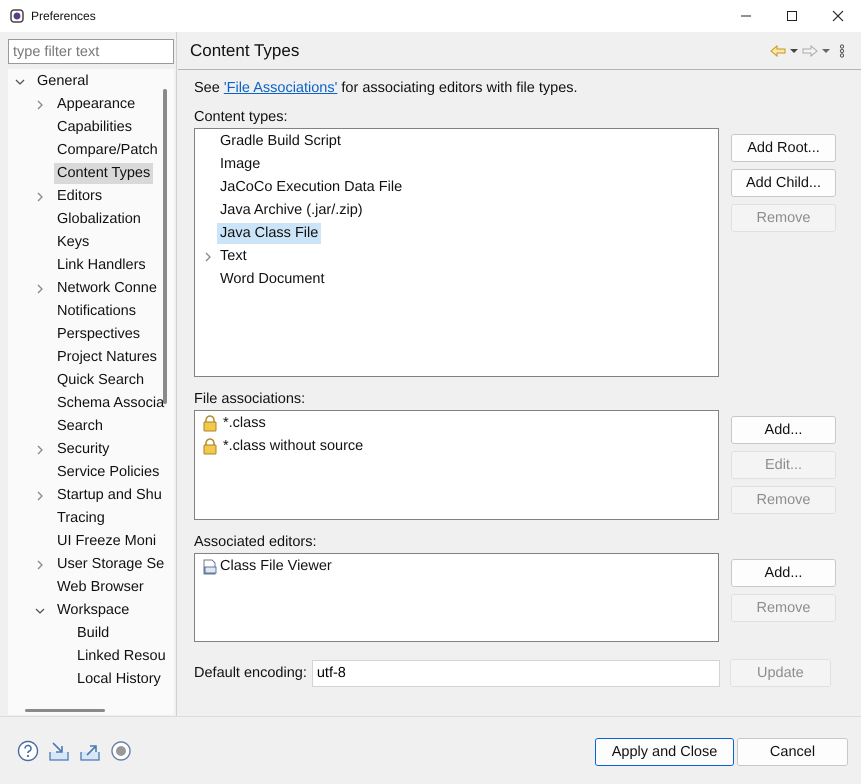  I want to click on tree-item: Workspace, so click(93, 610).